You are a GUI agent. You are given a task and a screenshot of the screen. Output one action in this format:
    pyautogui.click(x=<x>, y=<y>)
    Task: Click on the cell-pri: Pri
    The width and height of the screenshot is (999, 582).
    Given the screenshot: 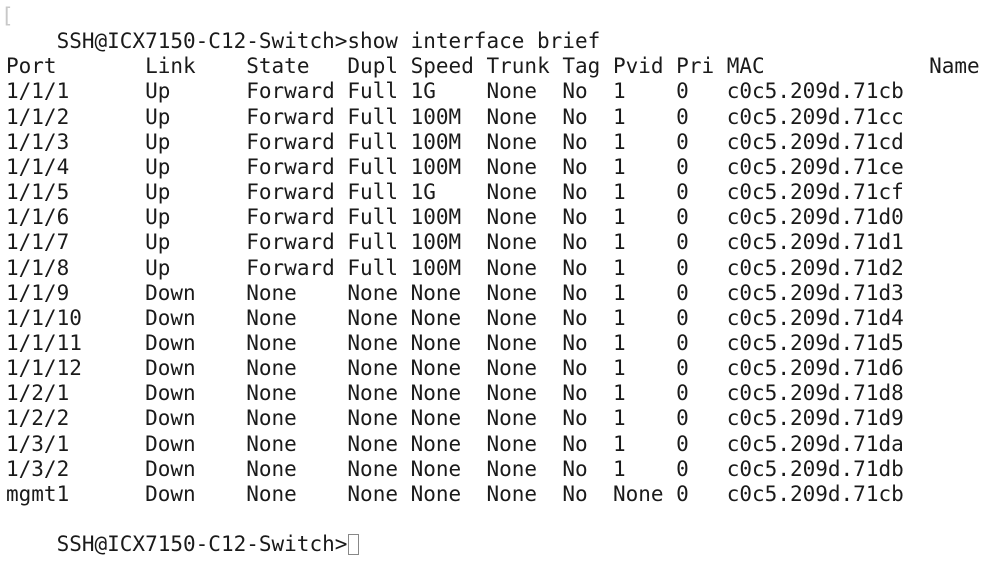 What is the action you would take?
    pyautogui.click(x=695, y=66)
    